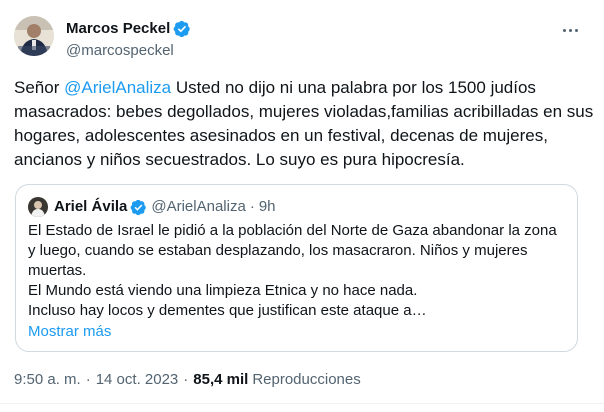 The image size is (604, 412). What do you see at coordinates (90, 207) in the screenshot?
I see `quoted-display-name: Ariel Ávila` at bounding box center [90, 207].